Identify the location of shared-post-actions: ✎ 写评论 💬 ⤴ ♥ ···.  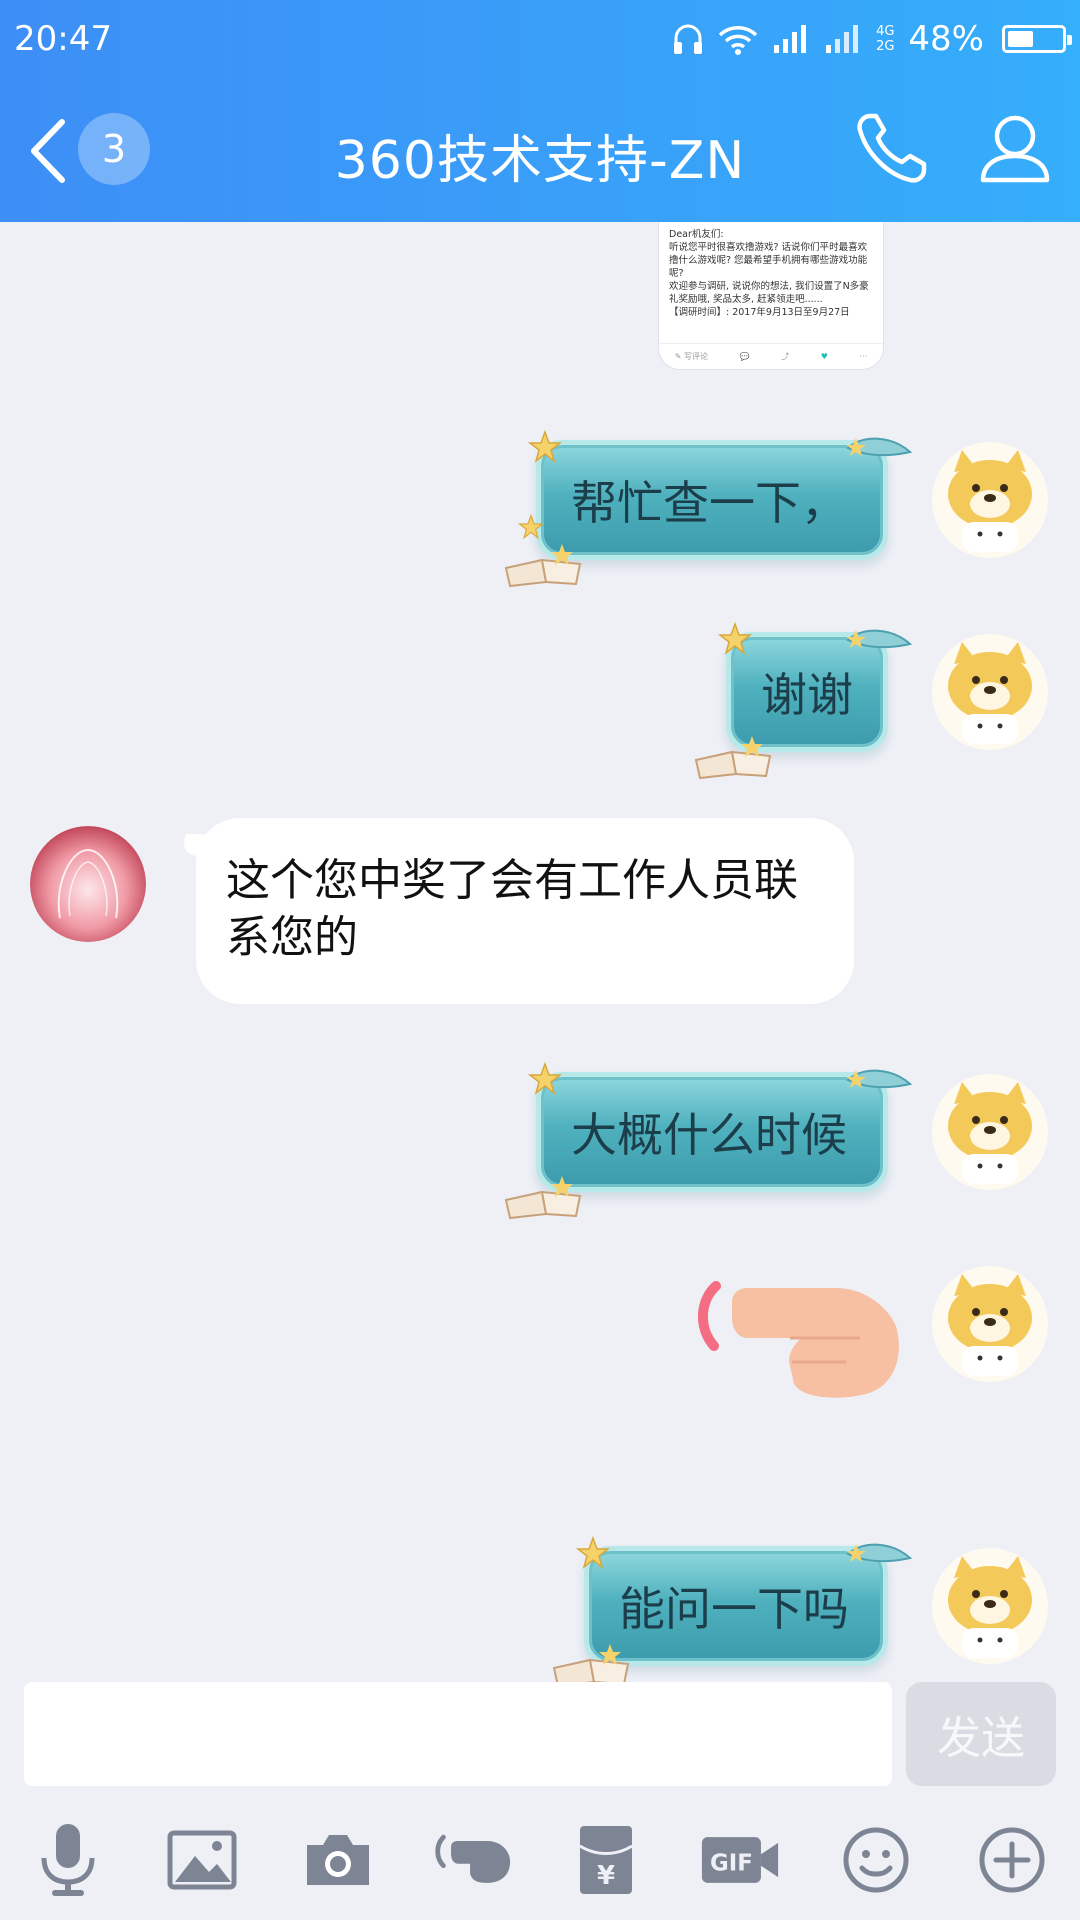
(771, 356).